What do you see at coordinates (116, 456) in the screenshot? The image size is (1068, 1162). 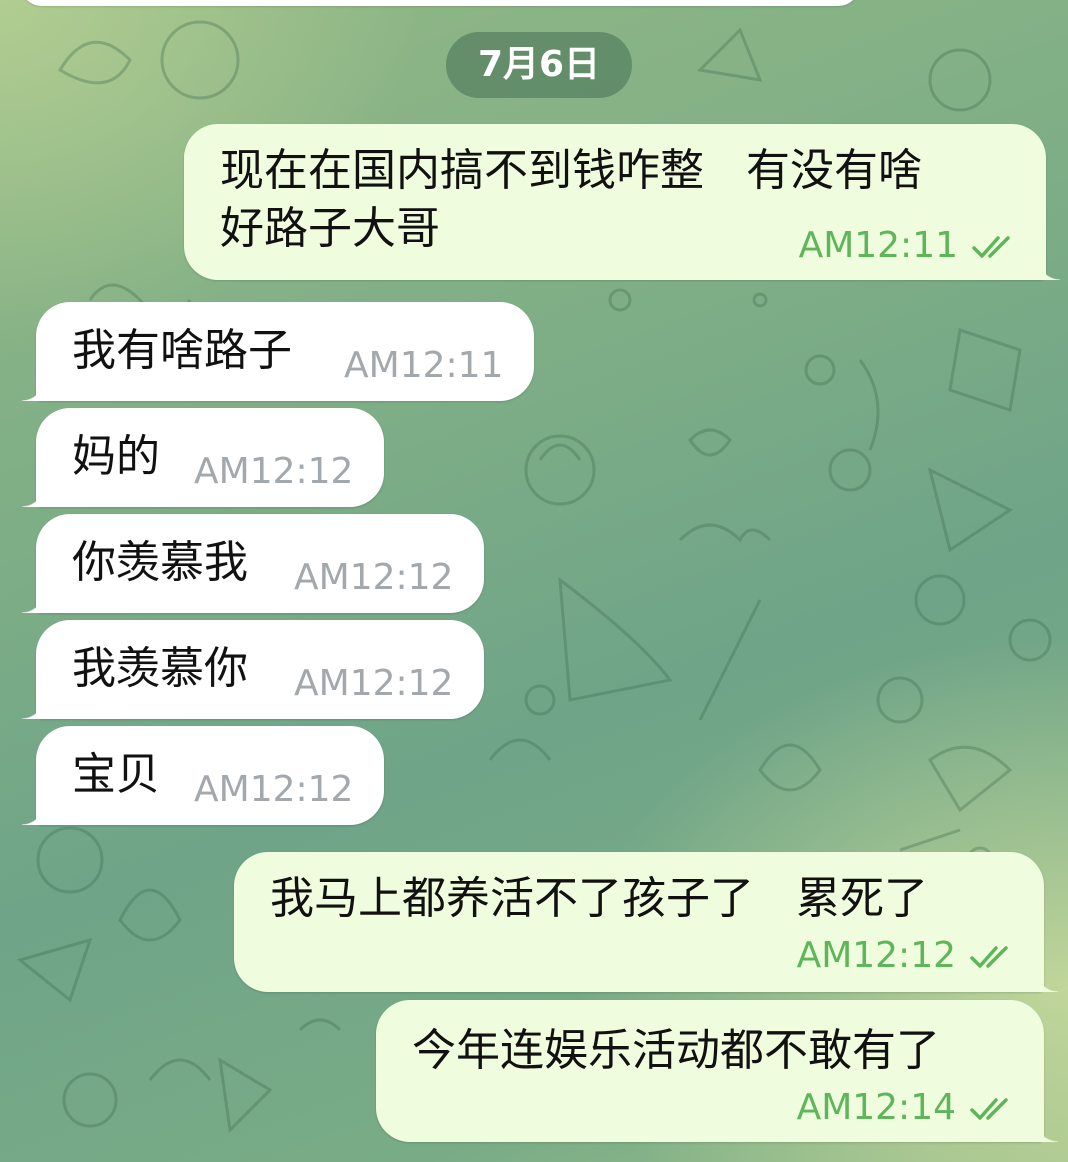 I see `message-text: 妈的` at bounding box center [116, 456].